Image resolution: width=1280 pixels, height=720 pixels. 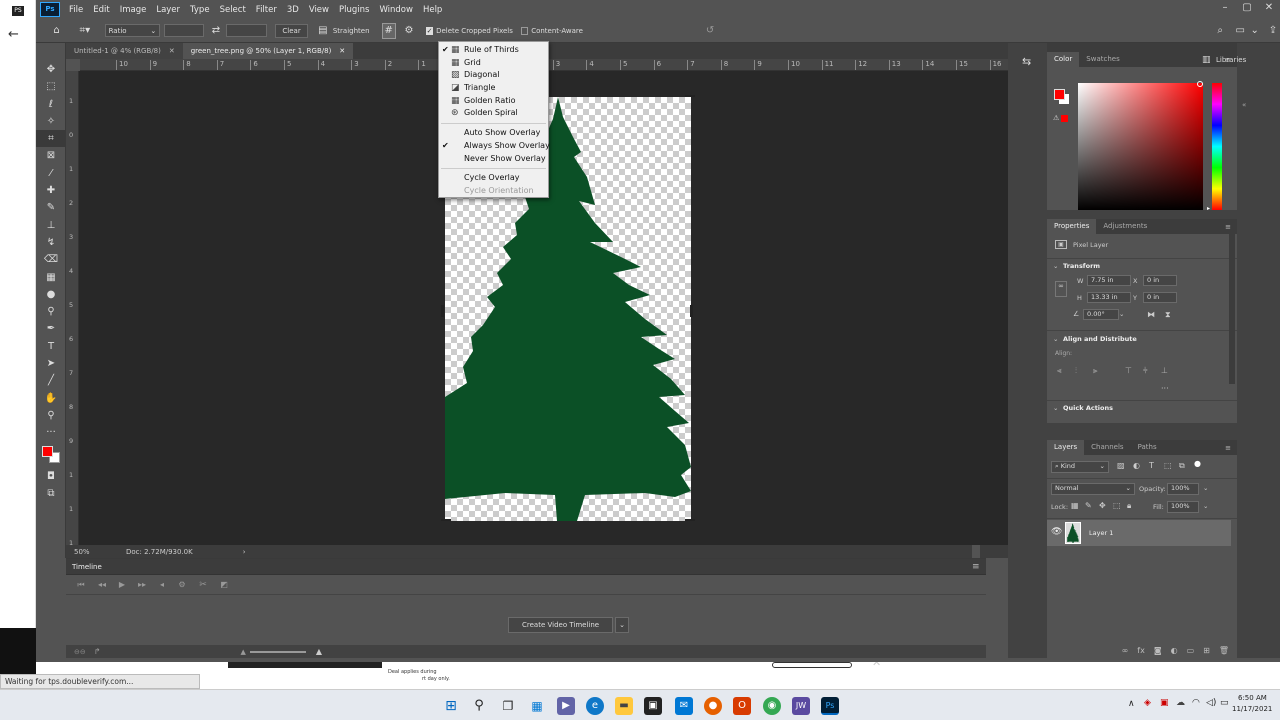 What do you see at coordinates (1183, 489) in the screenshot?
I see `opacity-field: 100%` at bounding box center [1183, 489].